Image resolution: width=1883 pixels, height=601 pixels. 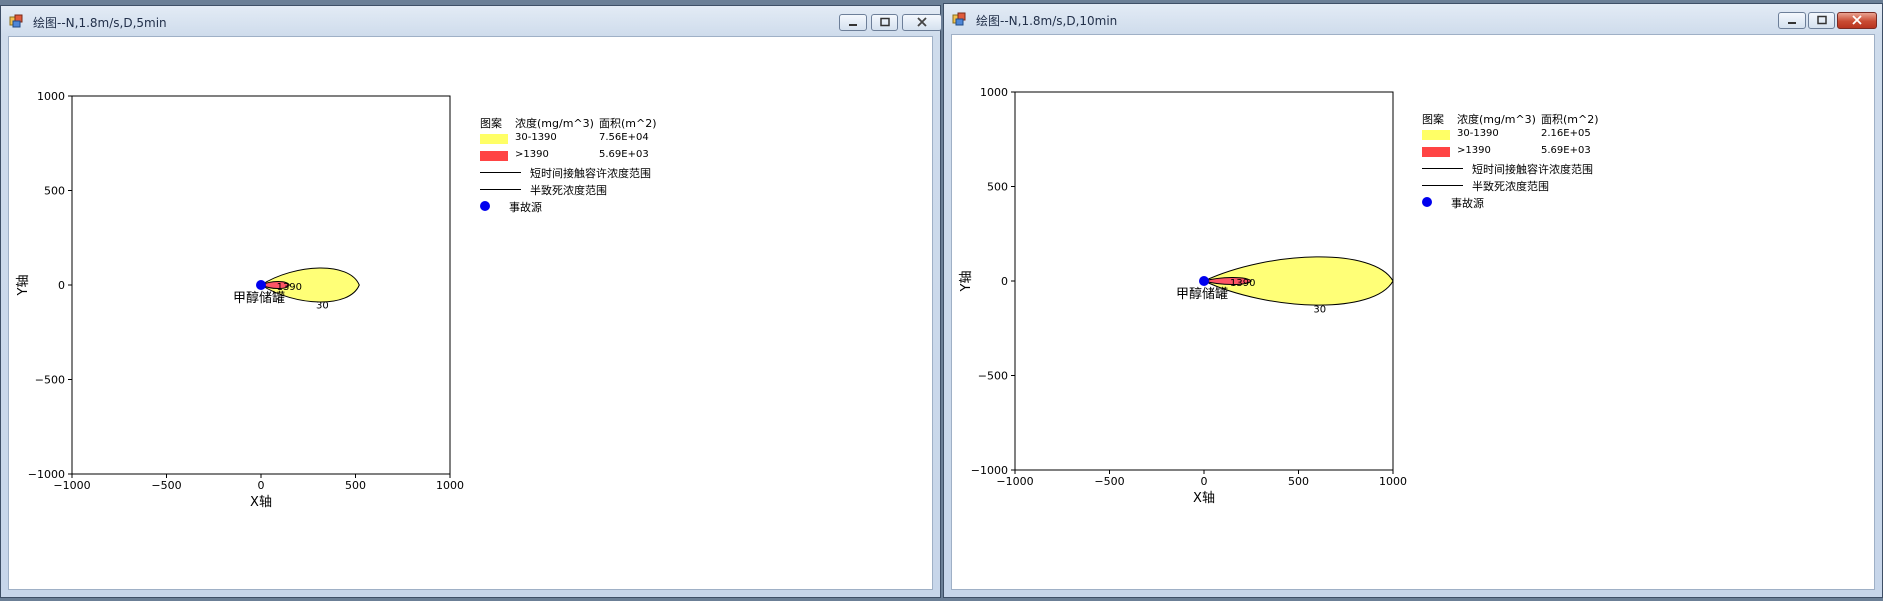 I want to click on window-title: 绘图--N,1.8m/s,D,5min, so click(x=100, y=23).